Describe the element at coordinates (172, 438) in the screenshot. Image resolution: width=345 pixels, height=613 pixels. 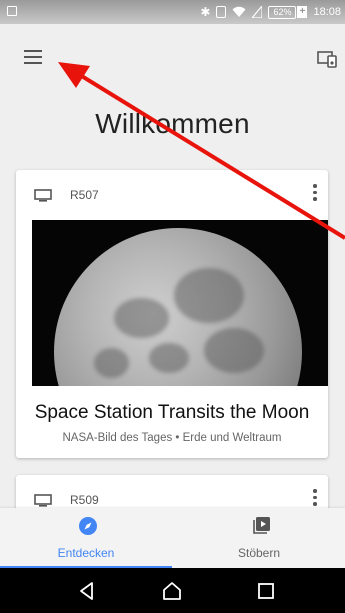
I see `card-subtitle: NASA-Bild des Tages • Erde und Weltraum` at that location.